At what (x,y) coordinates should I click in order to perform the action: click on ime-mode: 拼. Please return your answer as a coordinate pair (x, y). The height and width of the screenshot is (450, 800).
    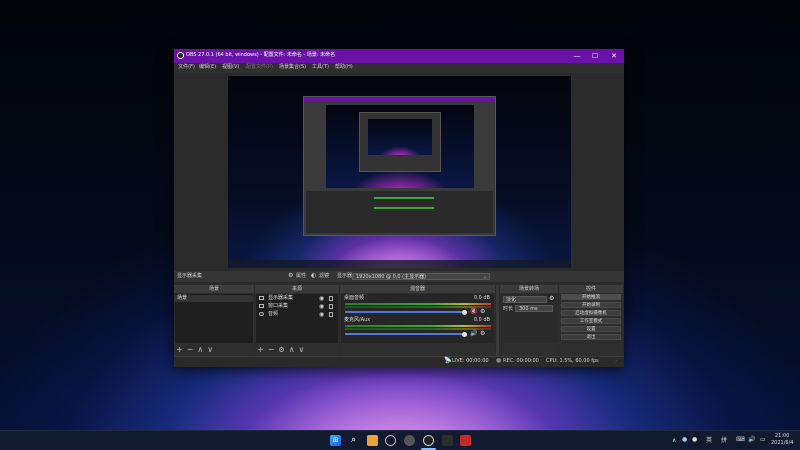
    Looking at the image, I should click on (724, 441).